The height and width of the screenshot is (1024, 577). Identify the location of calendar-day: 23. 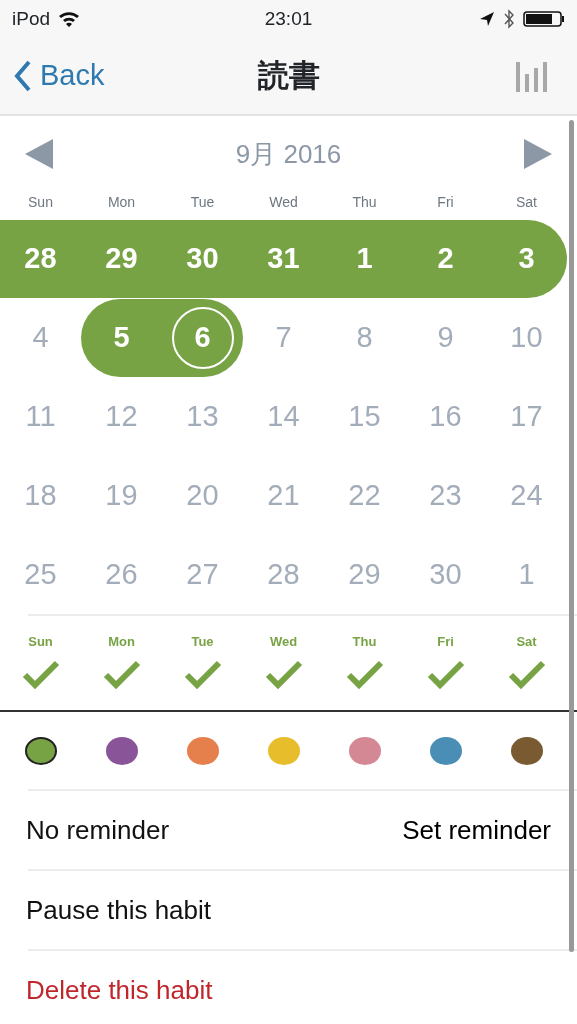
(445, 495).